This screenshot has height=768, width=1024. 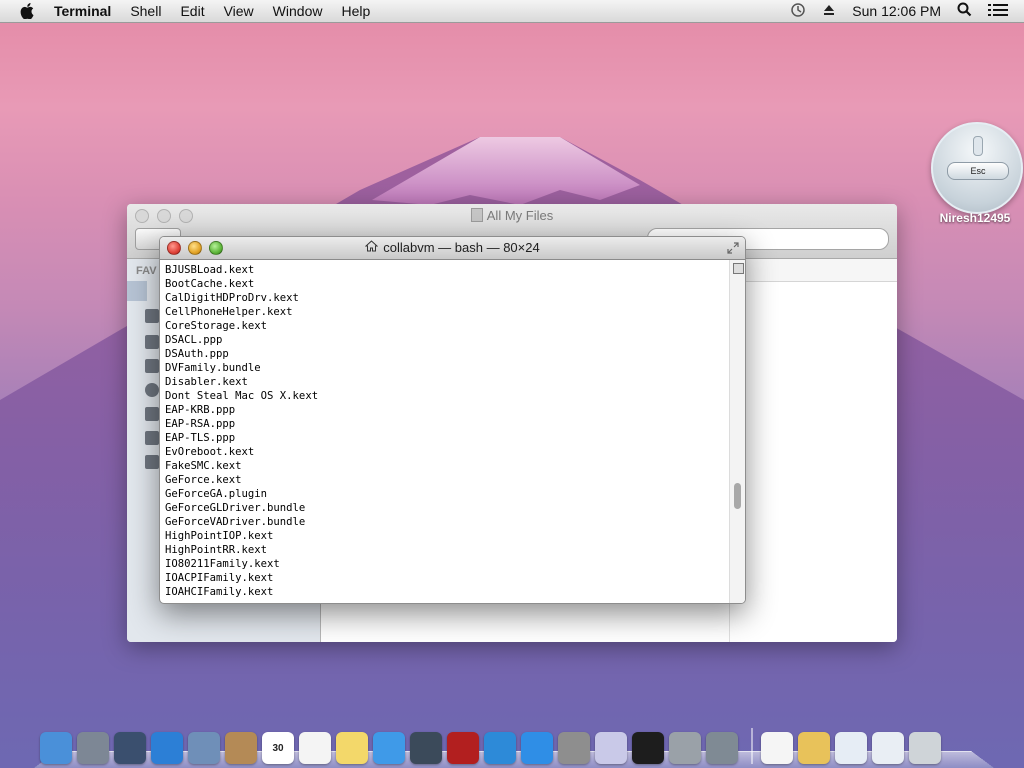 I want to click on terminal-line: CalDigitHDProDrv.kext, so click(x=232, y=298).